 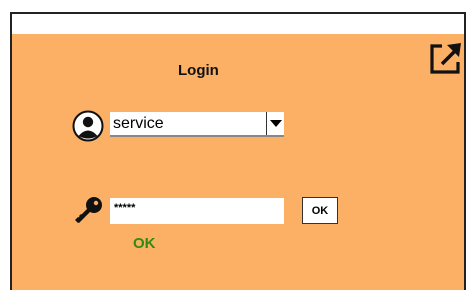 What do you see at coordinates (197, 211) in the screenshot?
I see `password-field` at bounding box center [197, 211].